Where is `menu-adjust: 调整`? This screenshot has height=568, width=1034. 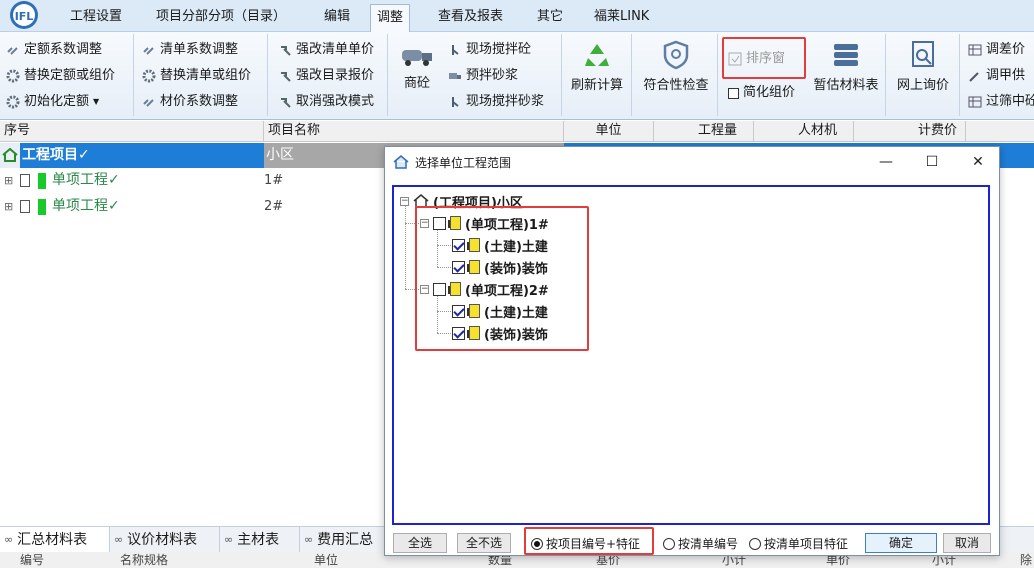 menu-adjust: 调整 is located at coordinates (390, 18).